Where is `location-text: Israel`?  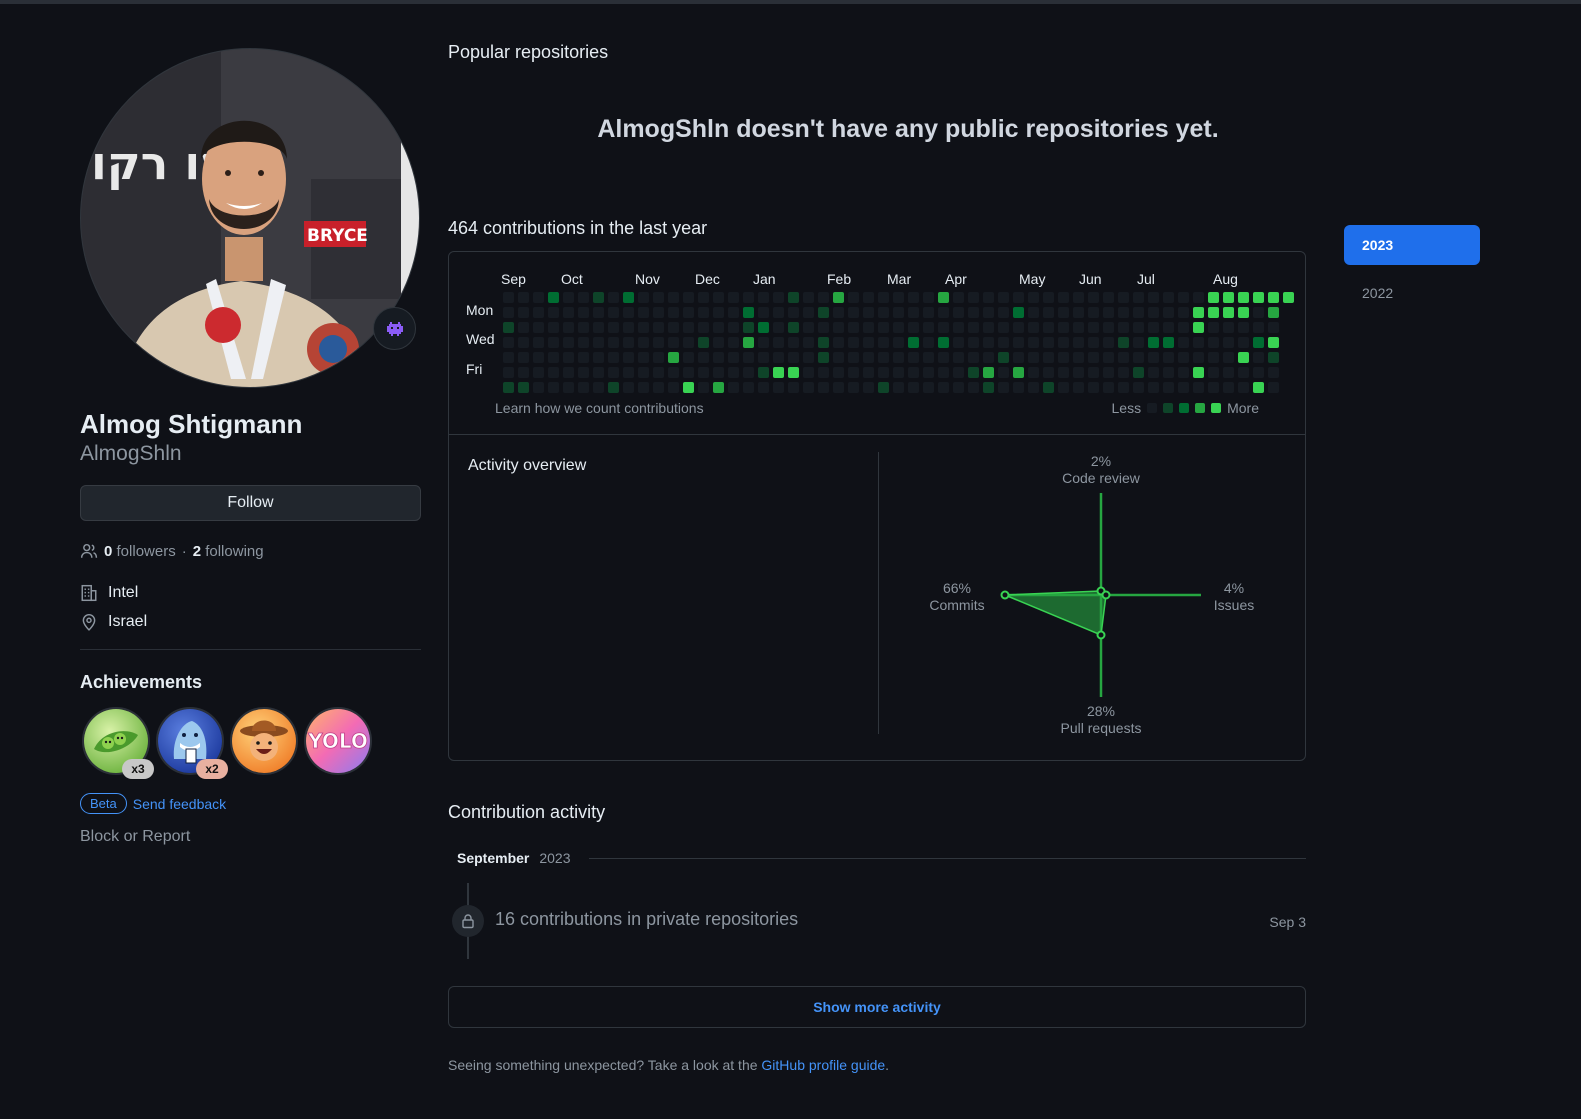 location-text: Israel is located at coordinates (128, 621).